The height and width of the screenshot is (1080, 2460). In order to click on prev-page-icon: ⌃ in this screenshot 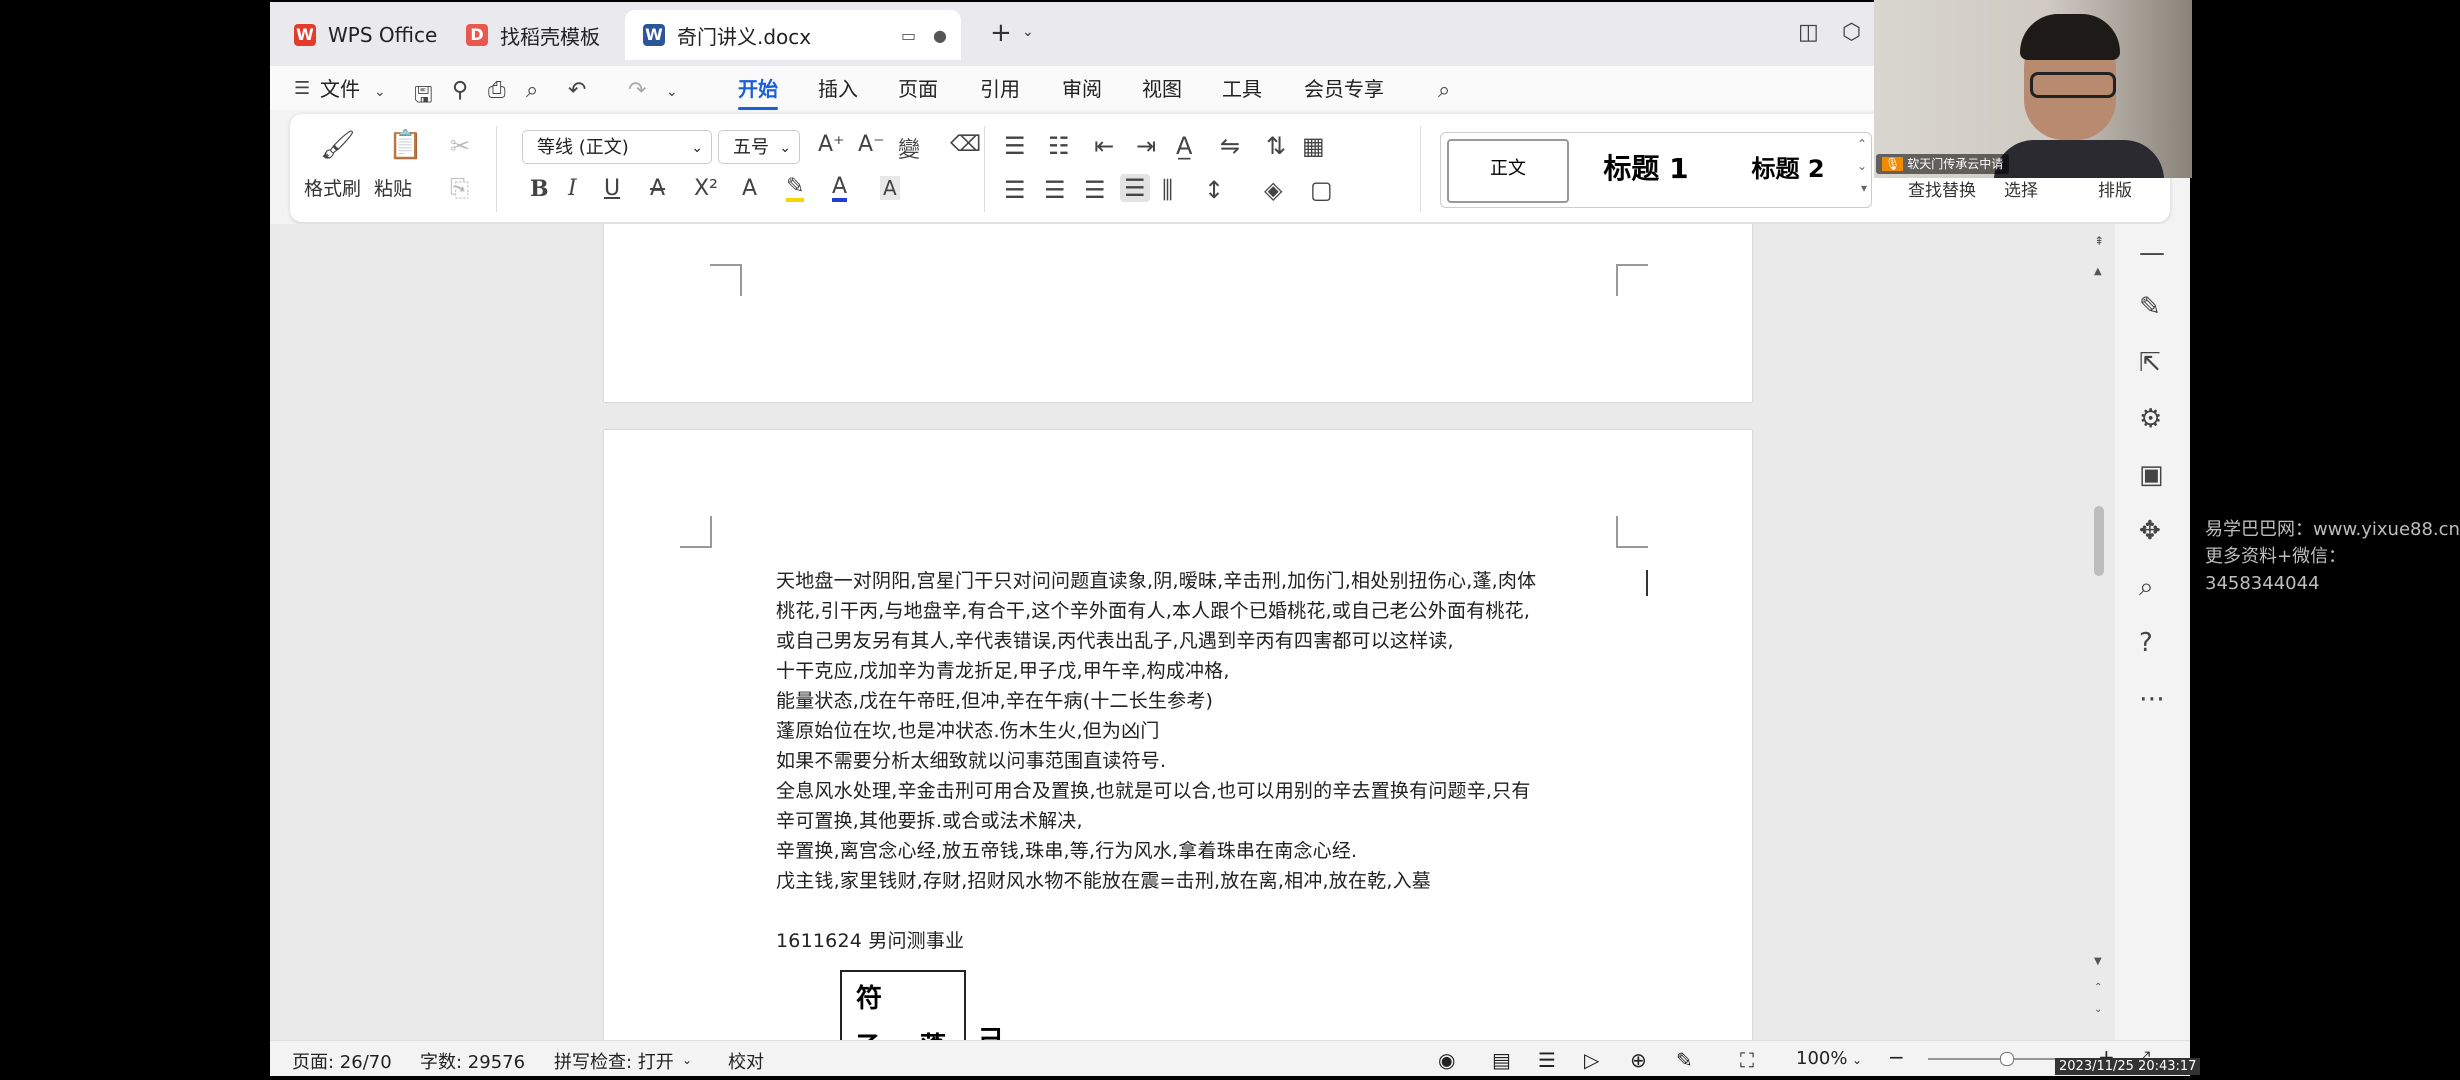, I will do `click(2098, 987)`.